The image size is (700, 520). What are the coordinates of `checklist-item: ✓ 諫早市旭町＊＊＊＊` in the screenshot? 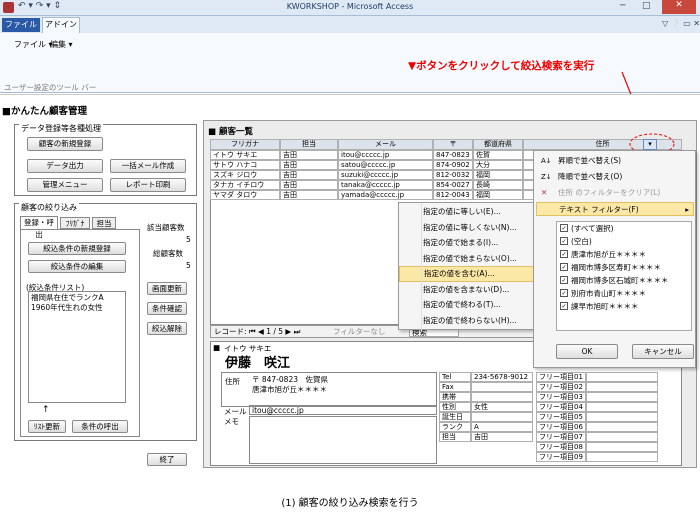 It's located at (624, 306).